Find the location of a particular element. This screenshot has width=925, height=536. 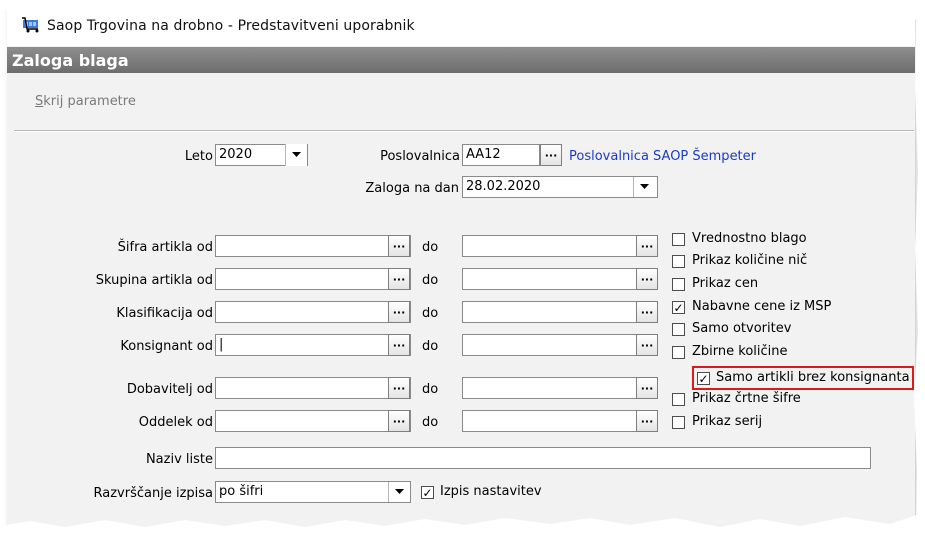

izpis-nastavitev-checkbox: ✓ is located at coordinates (427, 492).